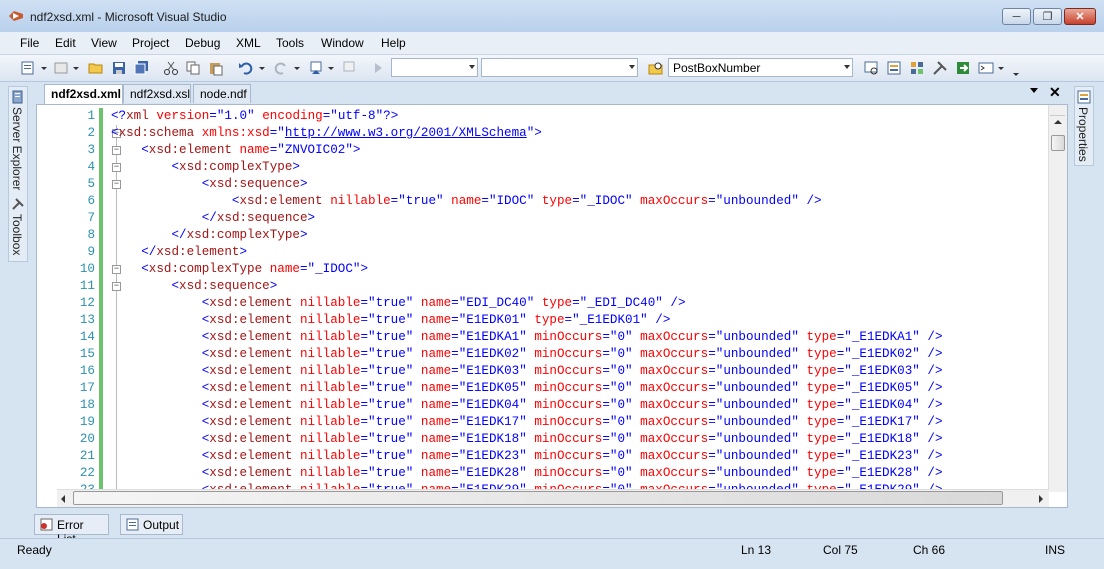 This screenshot has height=569, width=1104. What do you see at coordinates (71, 530) in the screenshot?
I see `tab-error-list: Error List` at bounding box center [71, 530].